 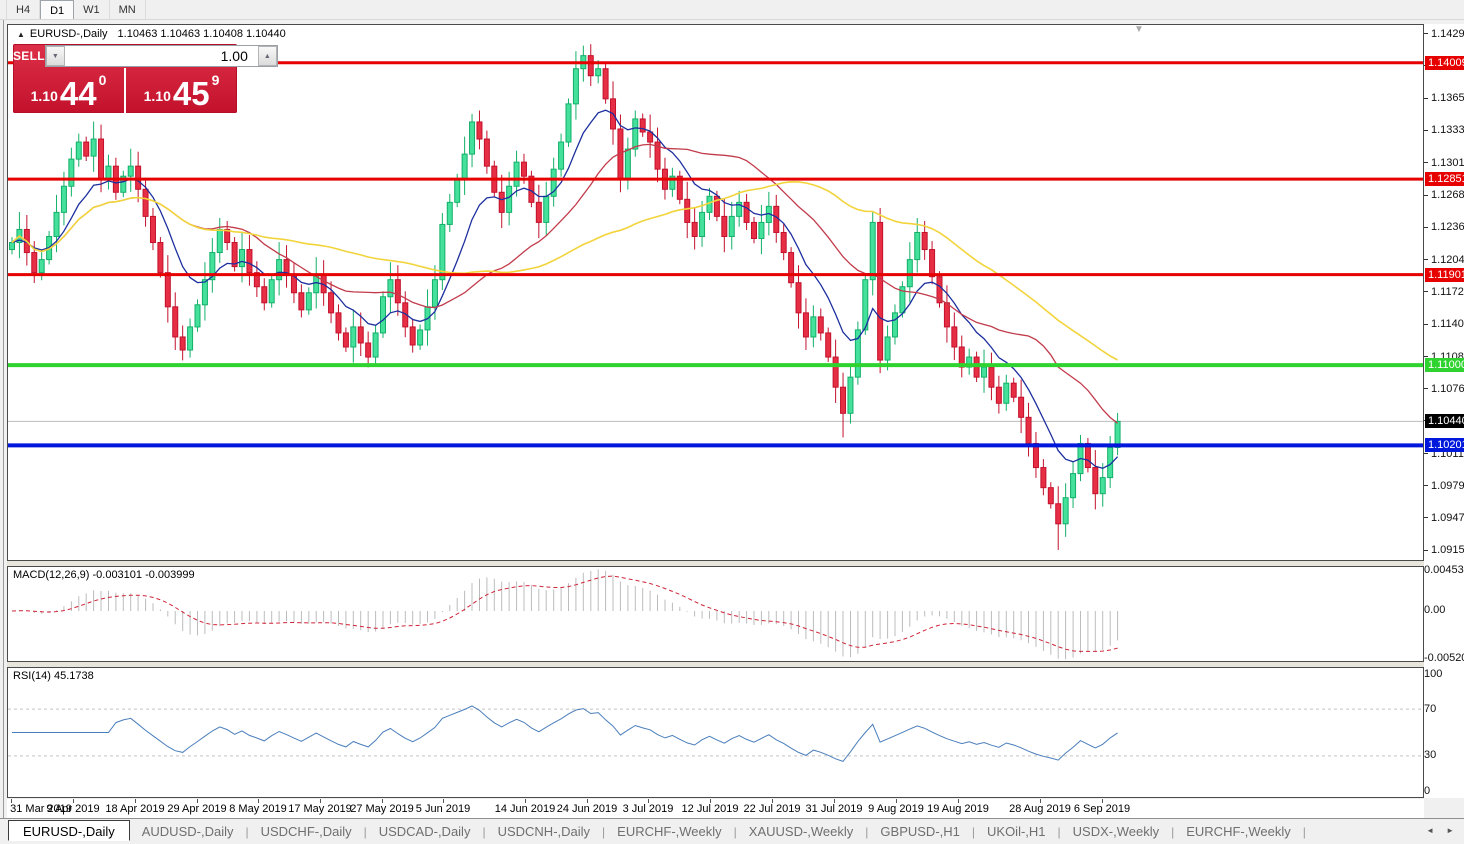 What do you see at coordinates (1139, 29) in the screenshot?
I see `chart-shift-marker-icon: ▼` at bounding box center [1139, 29].